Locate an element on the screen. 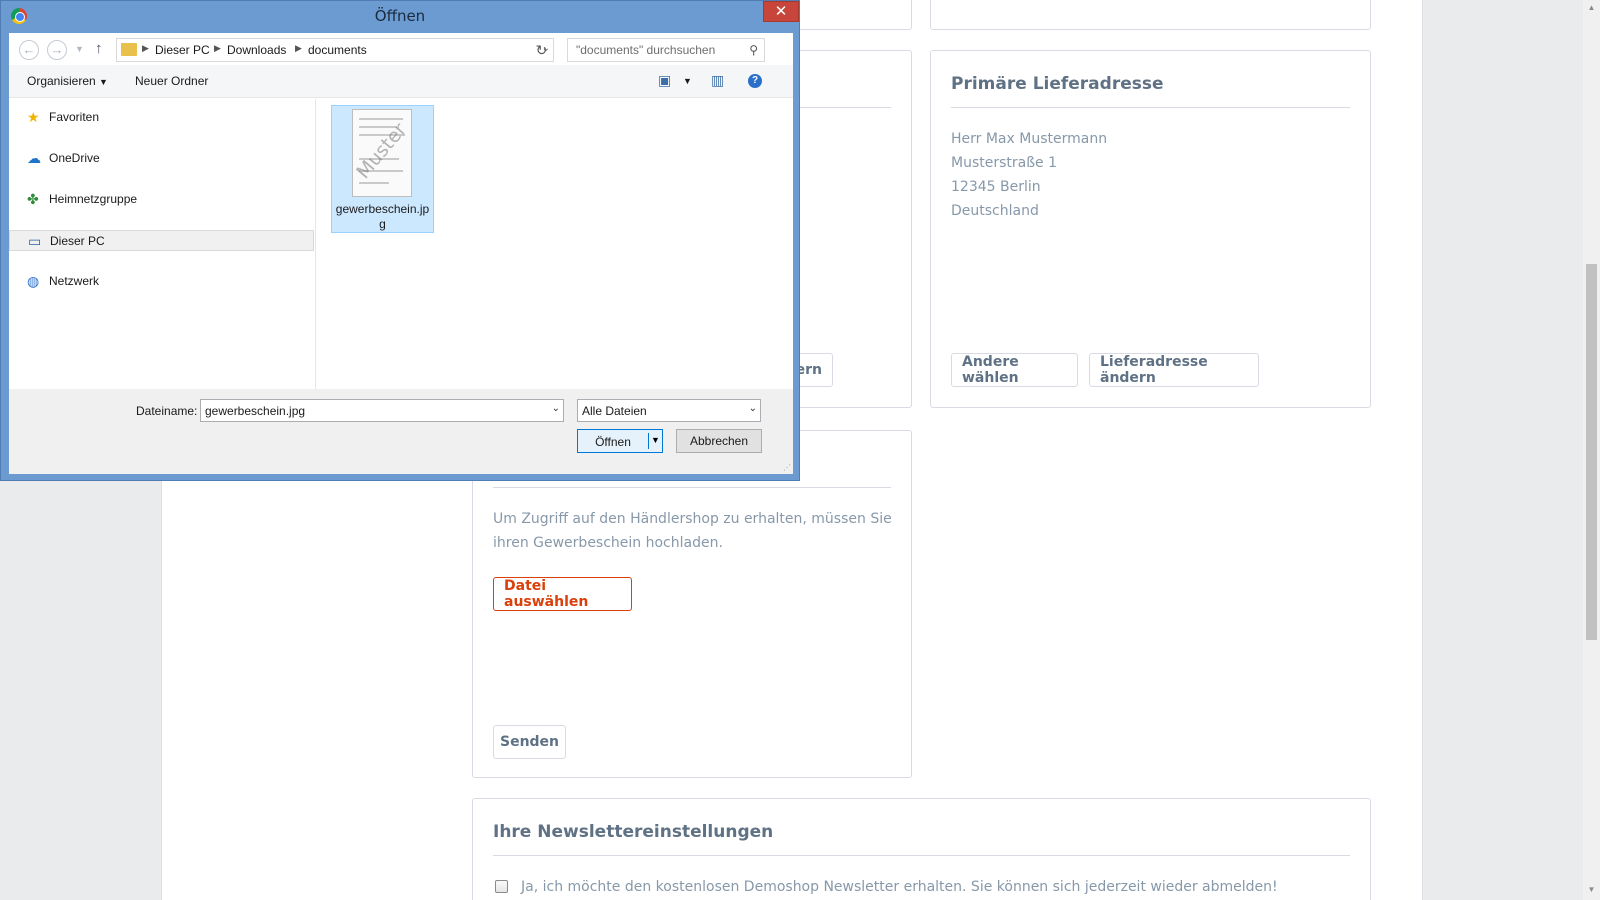 The height and width of the screenshot is (900, 1600). refresh-icon: ↻ is located at coordinates (542, 50).